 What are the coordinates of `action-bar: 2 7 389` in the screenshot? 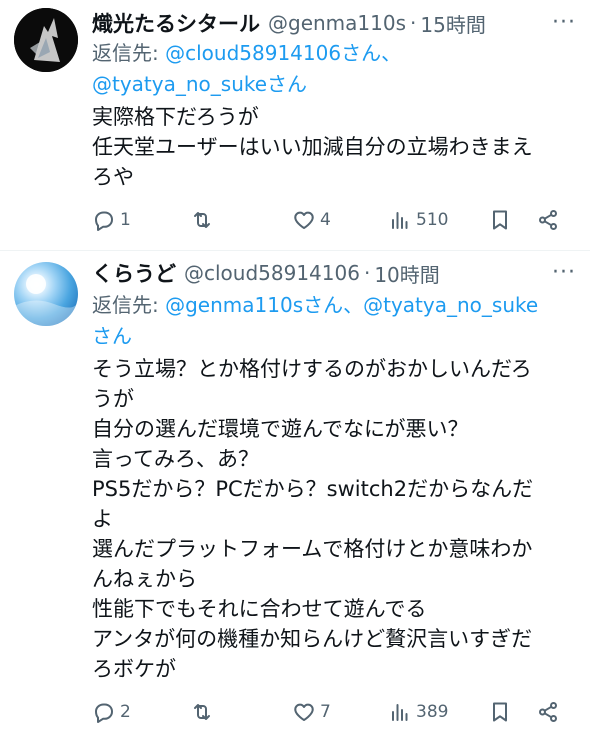 It's located at (331, 712).